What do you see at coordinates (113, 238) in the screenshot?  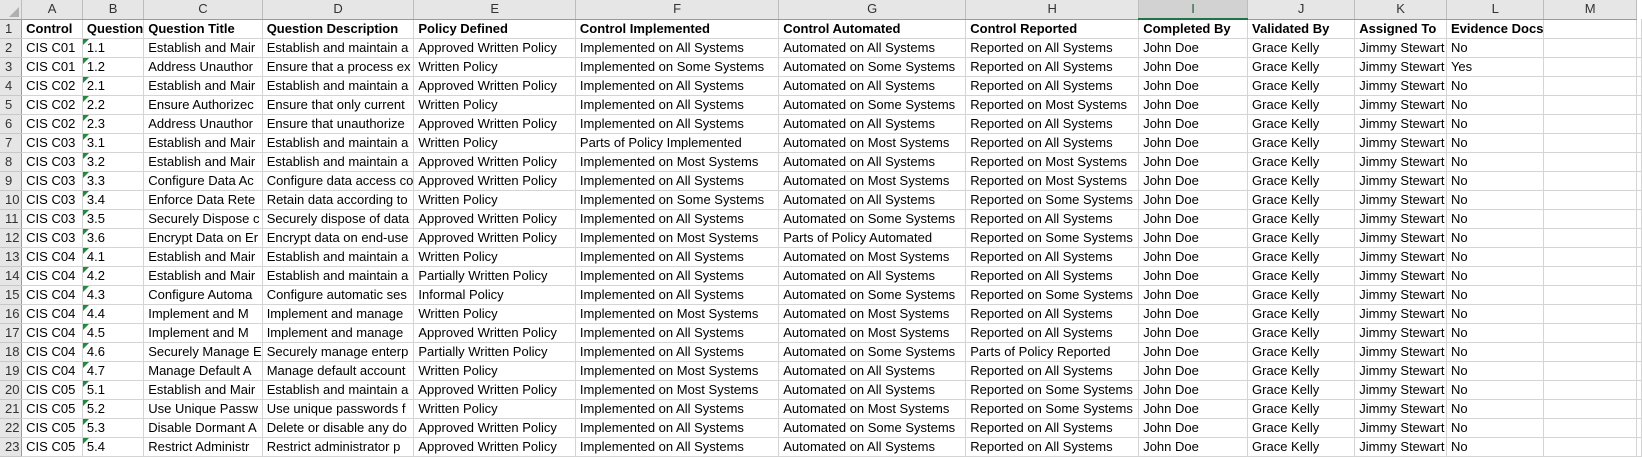 I see `cell: 3.6` at bounding box center [113, 238].